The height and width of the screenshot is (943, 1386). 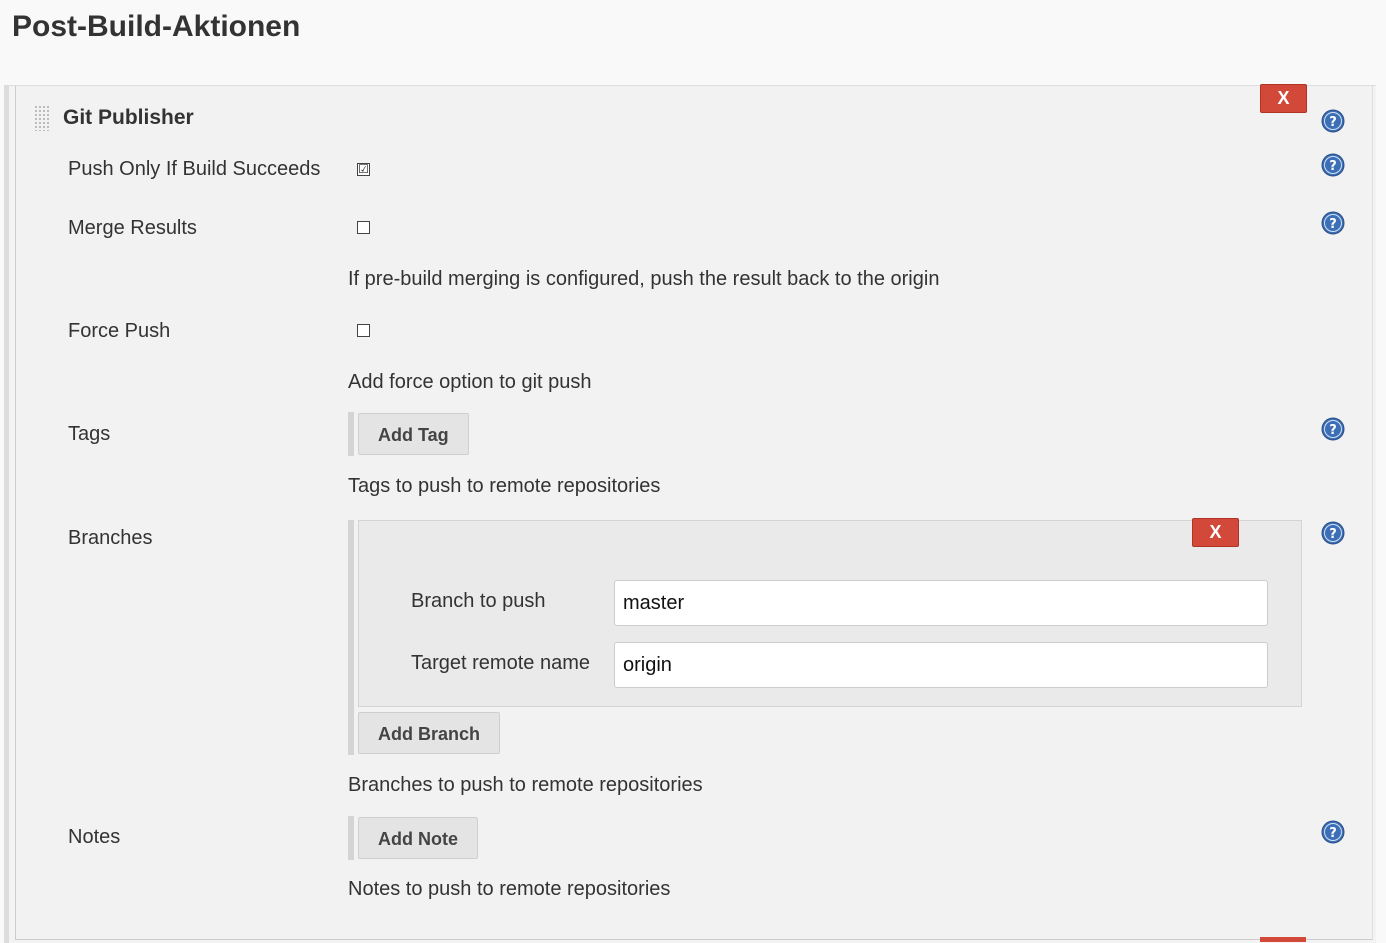 What do you see at coordinates (363, 330) in the screenshot?
I see `force-push-checkbox` at bounding box center [363, 330].